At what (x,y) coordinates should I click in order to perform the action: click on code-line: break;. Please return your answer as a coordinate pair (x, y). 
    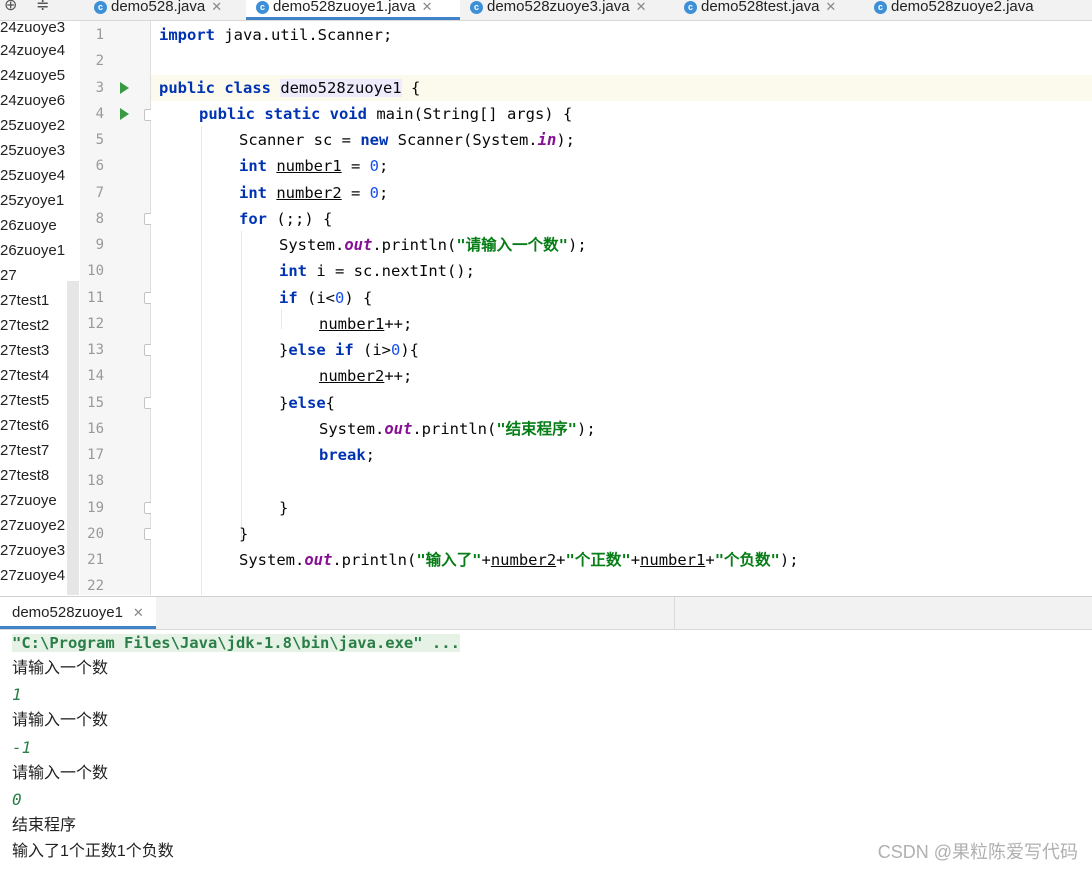
    Looking at the image, I should click on (347, 455).